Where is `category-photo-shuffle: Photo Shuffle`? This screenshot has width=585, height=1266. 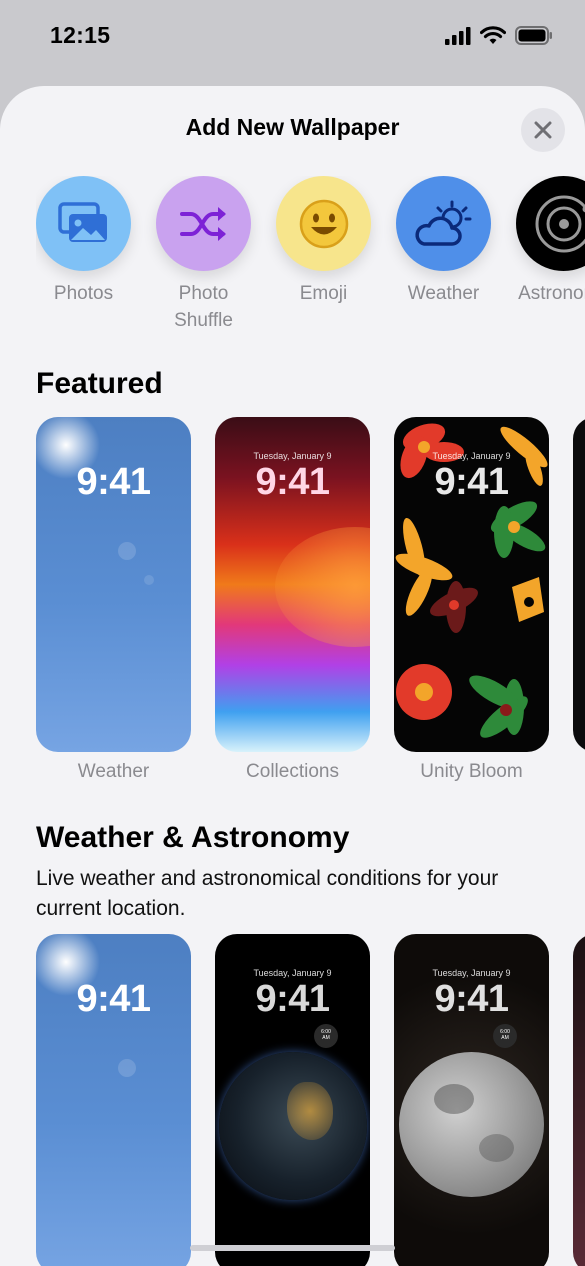 category-photo-shuffle: Photo Shuffle is located at coordinates (203, 255).